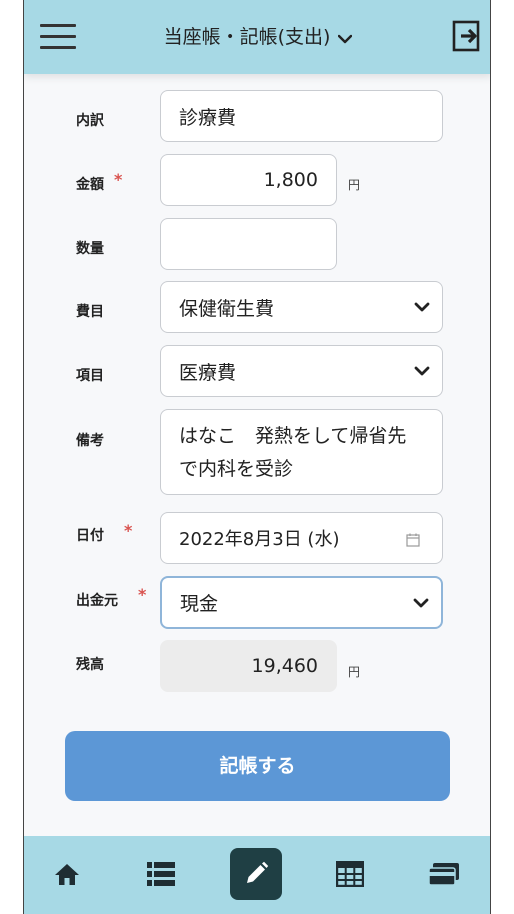 Image resolution: width=514 pixels, height=914 pixels. Describe the element at coordinates (413, 541) in the screenshot. I see `calendar-icon` at that location.